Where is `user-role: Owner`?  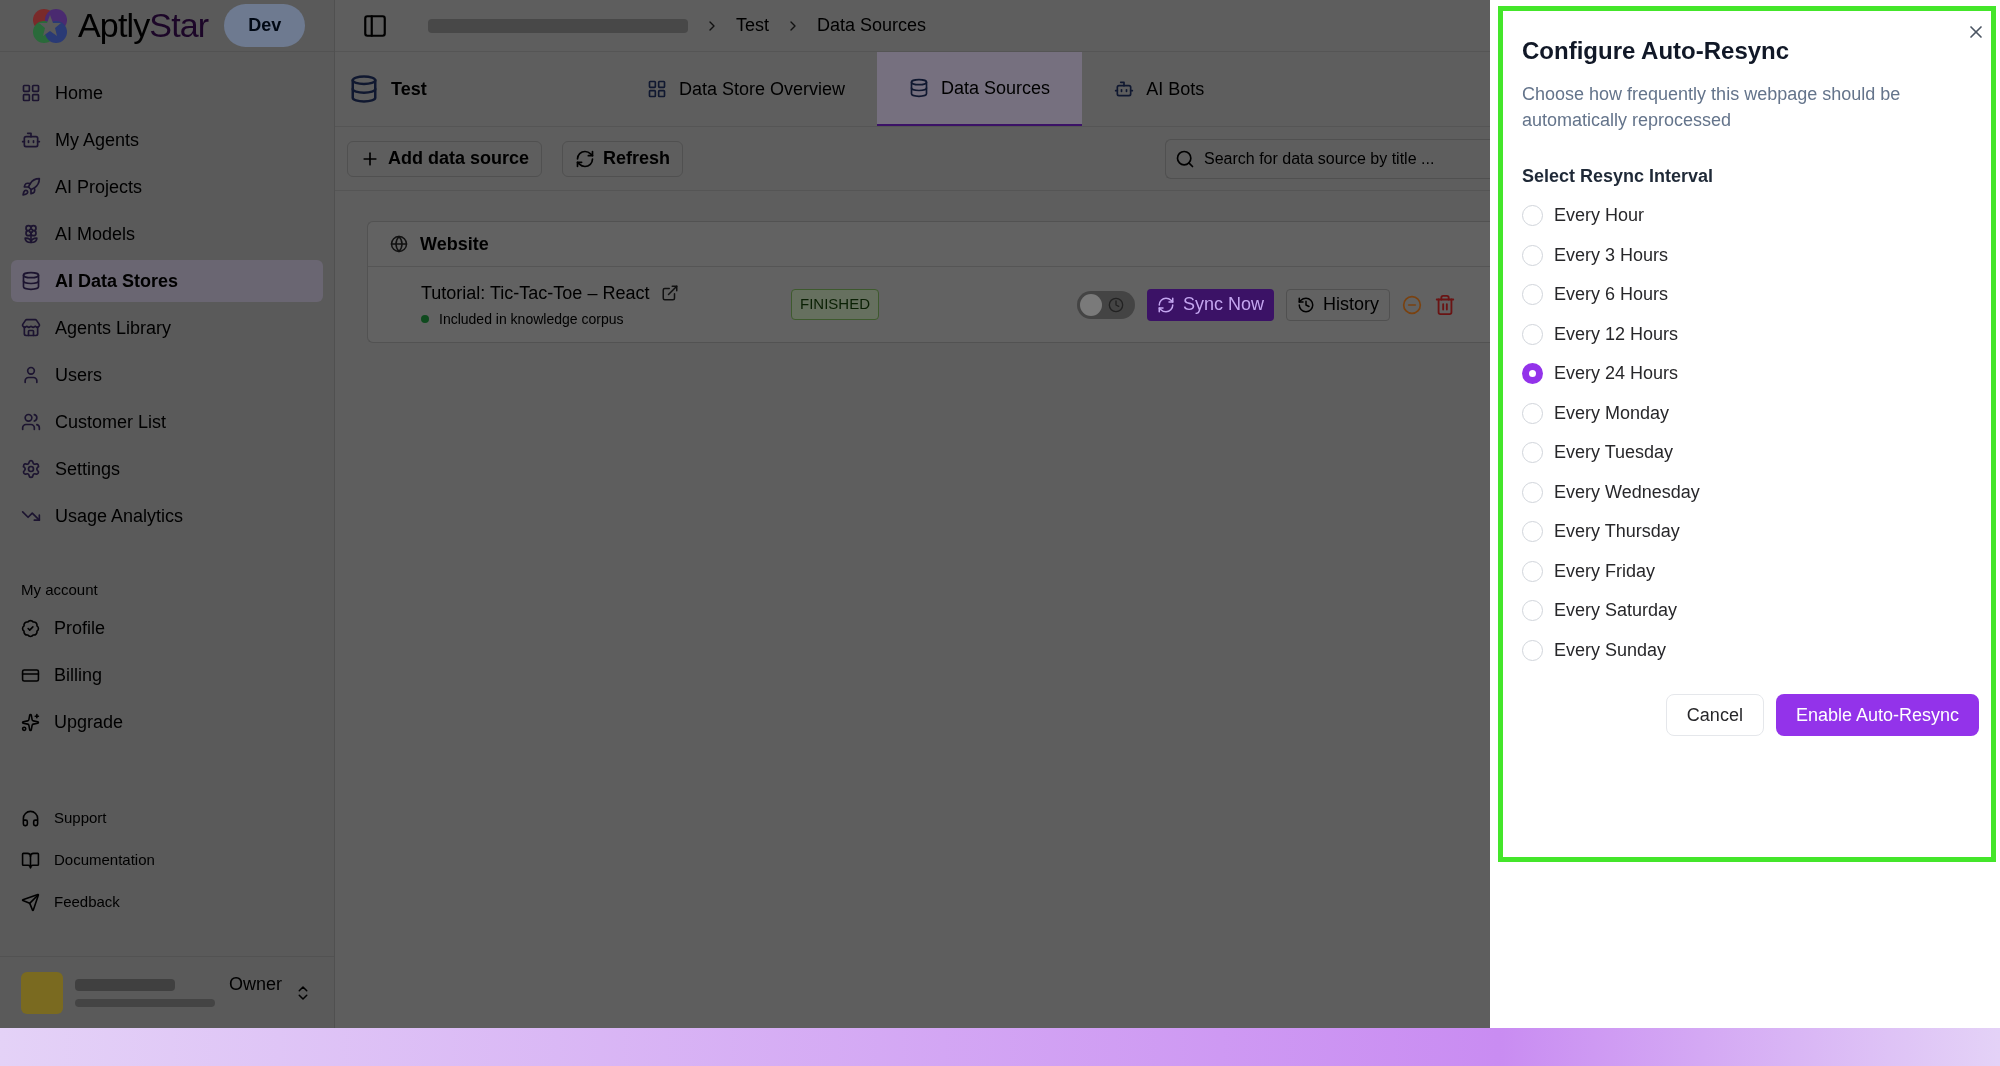 user-role: Owner is located at coordinates (255, 984).